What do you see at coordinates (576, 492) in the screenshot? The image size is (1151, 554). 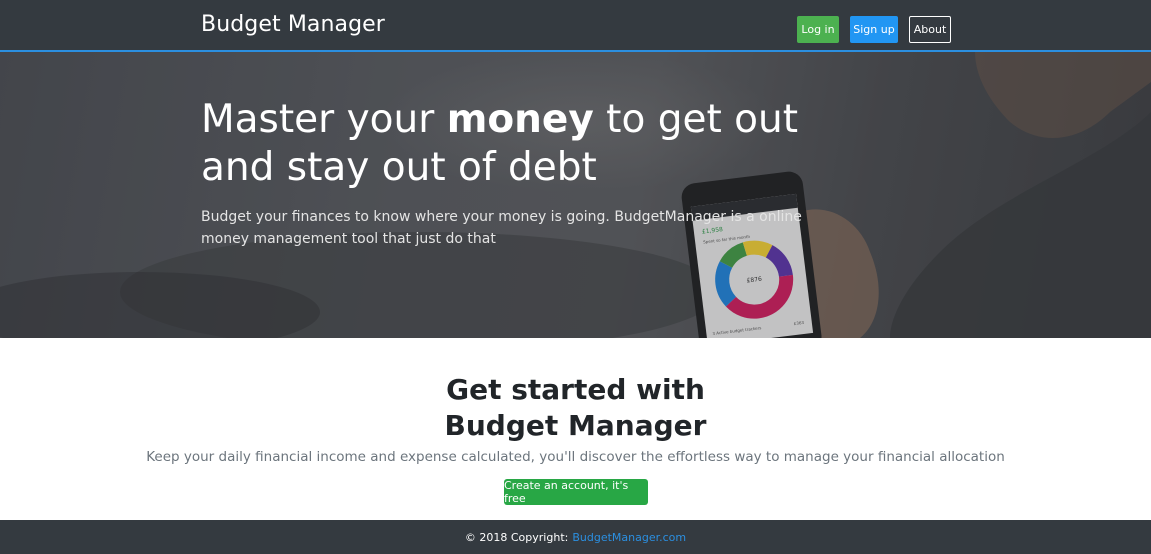 I see `create-account-button: Create an account, it's free` at bounding box center [576, 492].